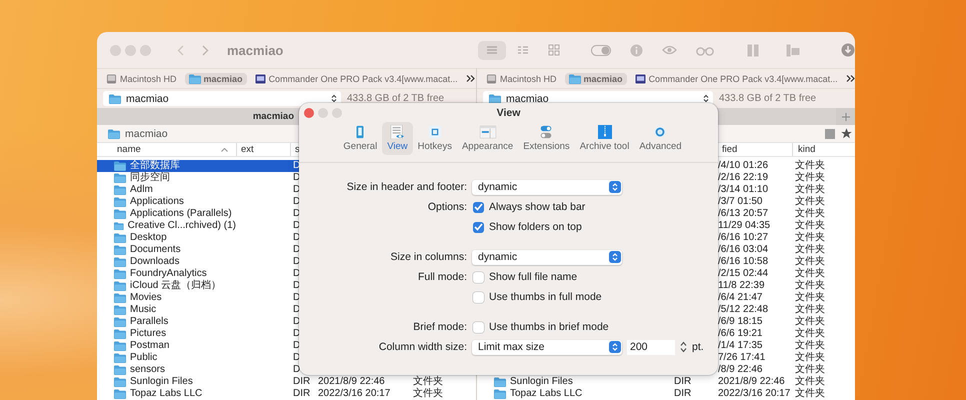 The image size is (966, 400). Describe the element at coordinates (549, 327) in the screenshot. I see `checkbox-label: Use thumbs in brief mode` at that location.